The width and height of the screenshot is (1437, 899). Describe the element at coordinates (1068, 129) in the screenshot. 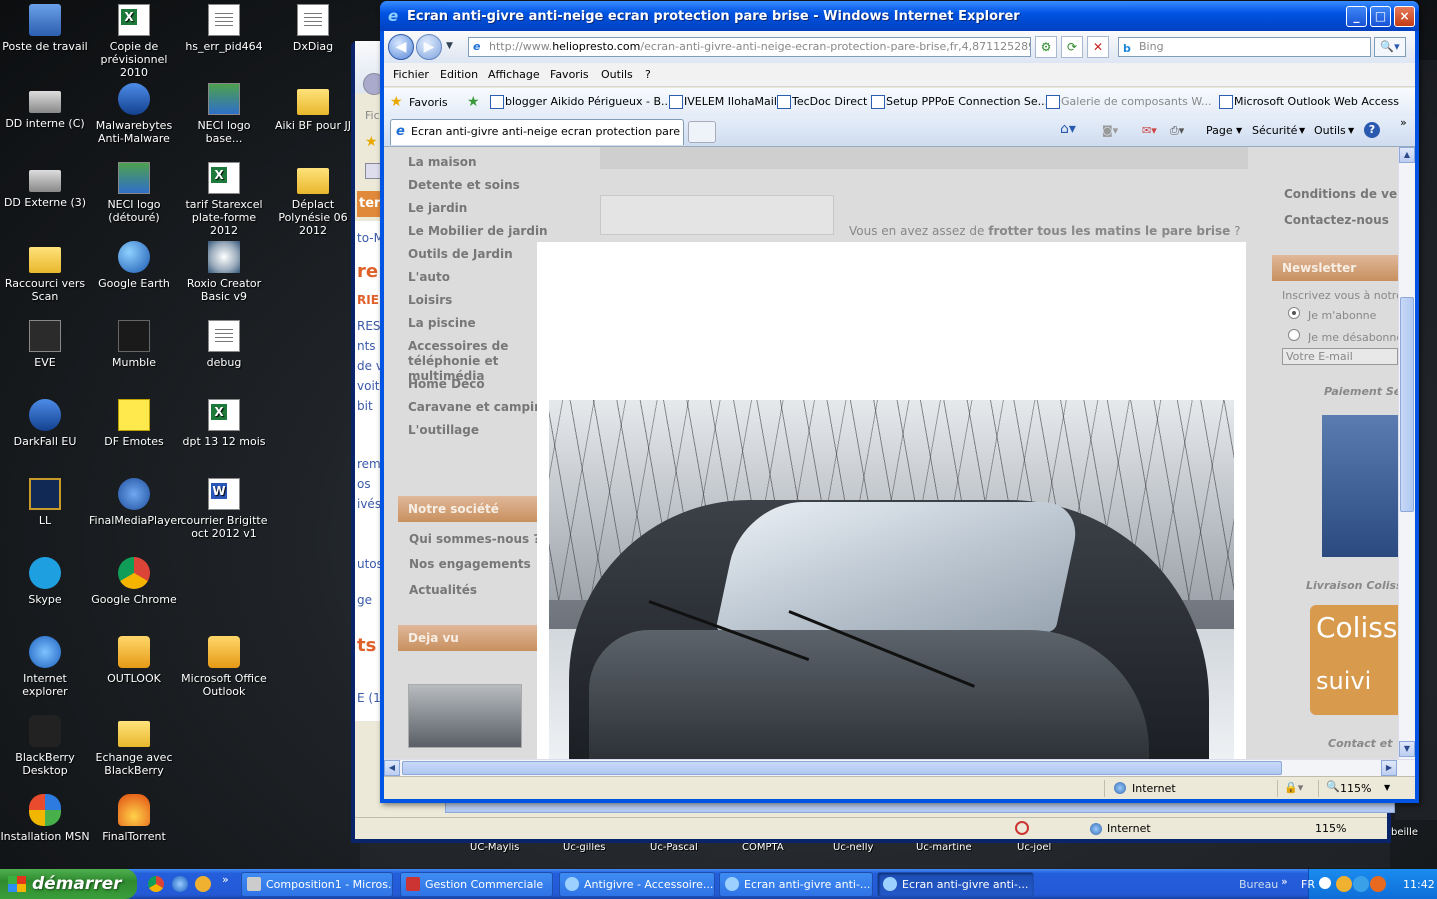

I see `home-icon: ⌂▾` at that location.